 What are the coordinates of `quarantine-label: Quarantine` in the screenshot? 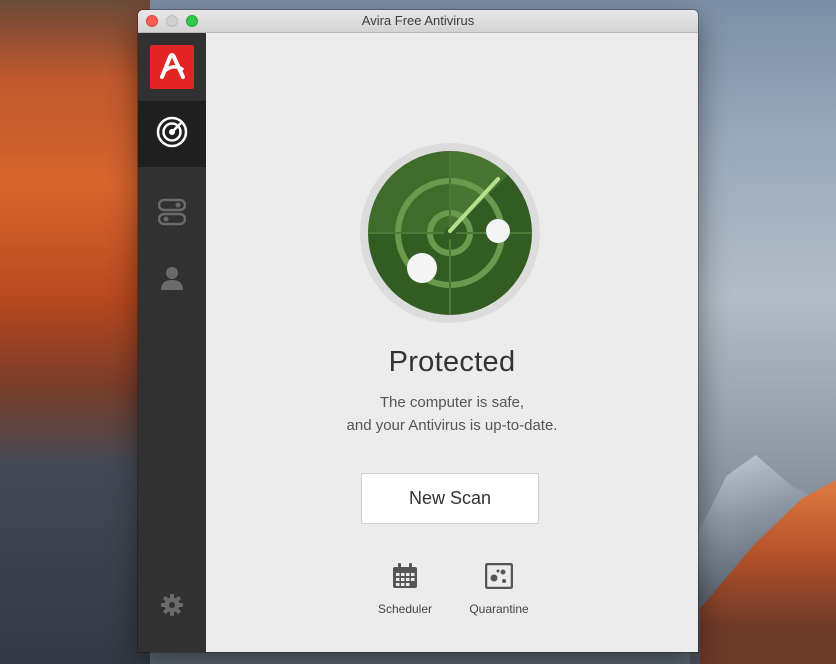 It's located at (499, 609).